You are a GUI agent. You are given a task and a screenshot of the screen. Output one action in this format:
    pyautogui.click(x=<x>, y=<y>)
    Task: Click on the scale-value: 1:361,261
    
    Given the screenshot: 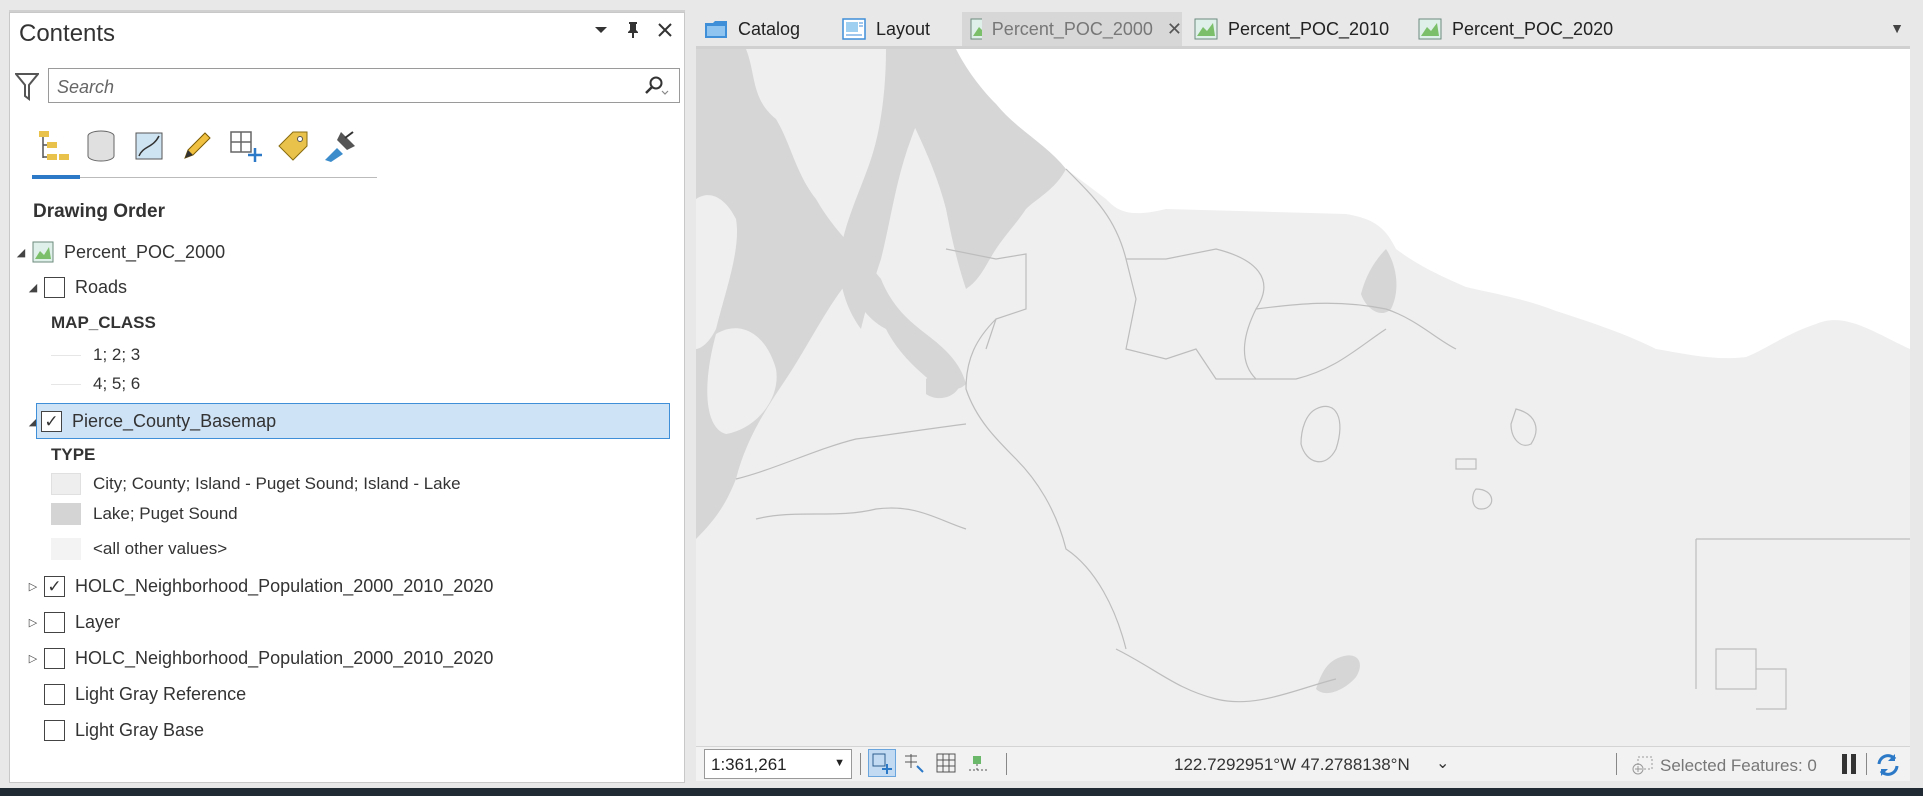 What is the action you would take?
    pyautogui.click(x=749, y=764)
    